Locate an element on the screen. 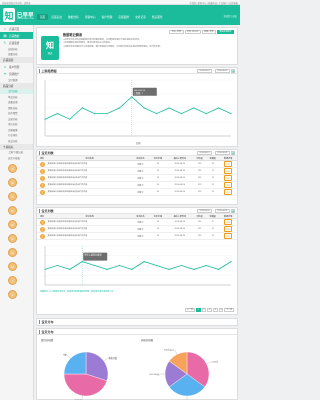 Image resolution: width=320 pixels, height=400 pixels. nav-item-data: 数据分析 is located at coordinates (73, 17).